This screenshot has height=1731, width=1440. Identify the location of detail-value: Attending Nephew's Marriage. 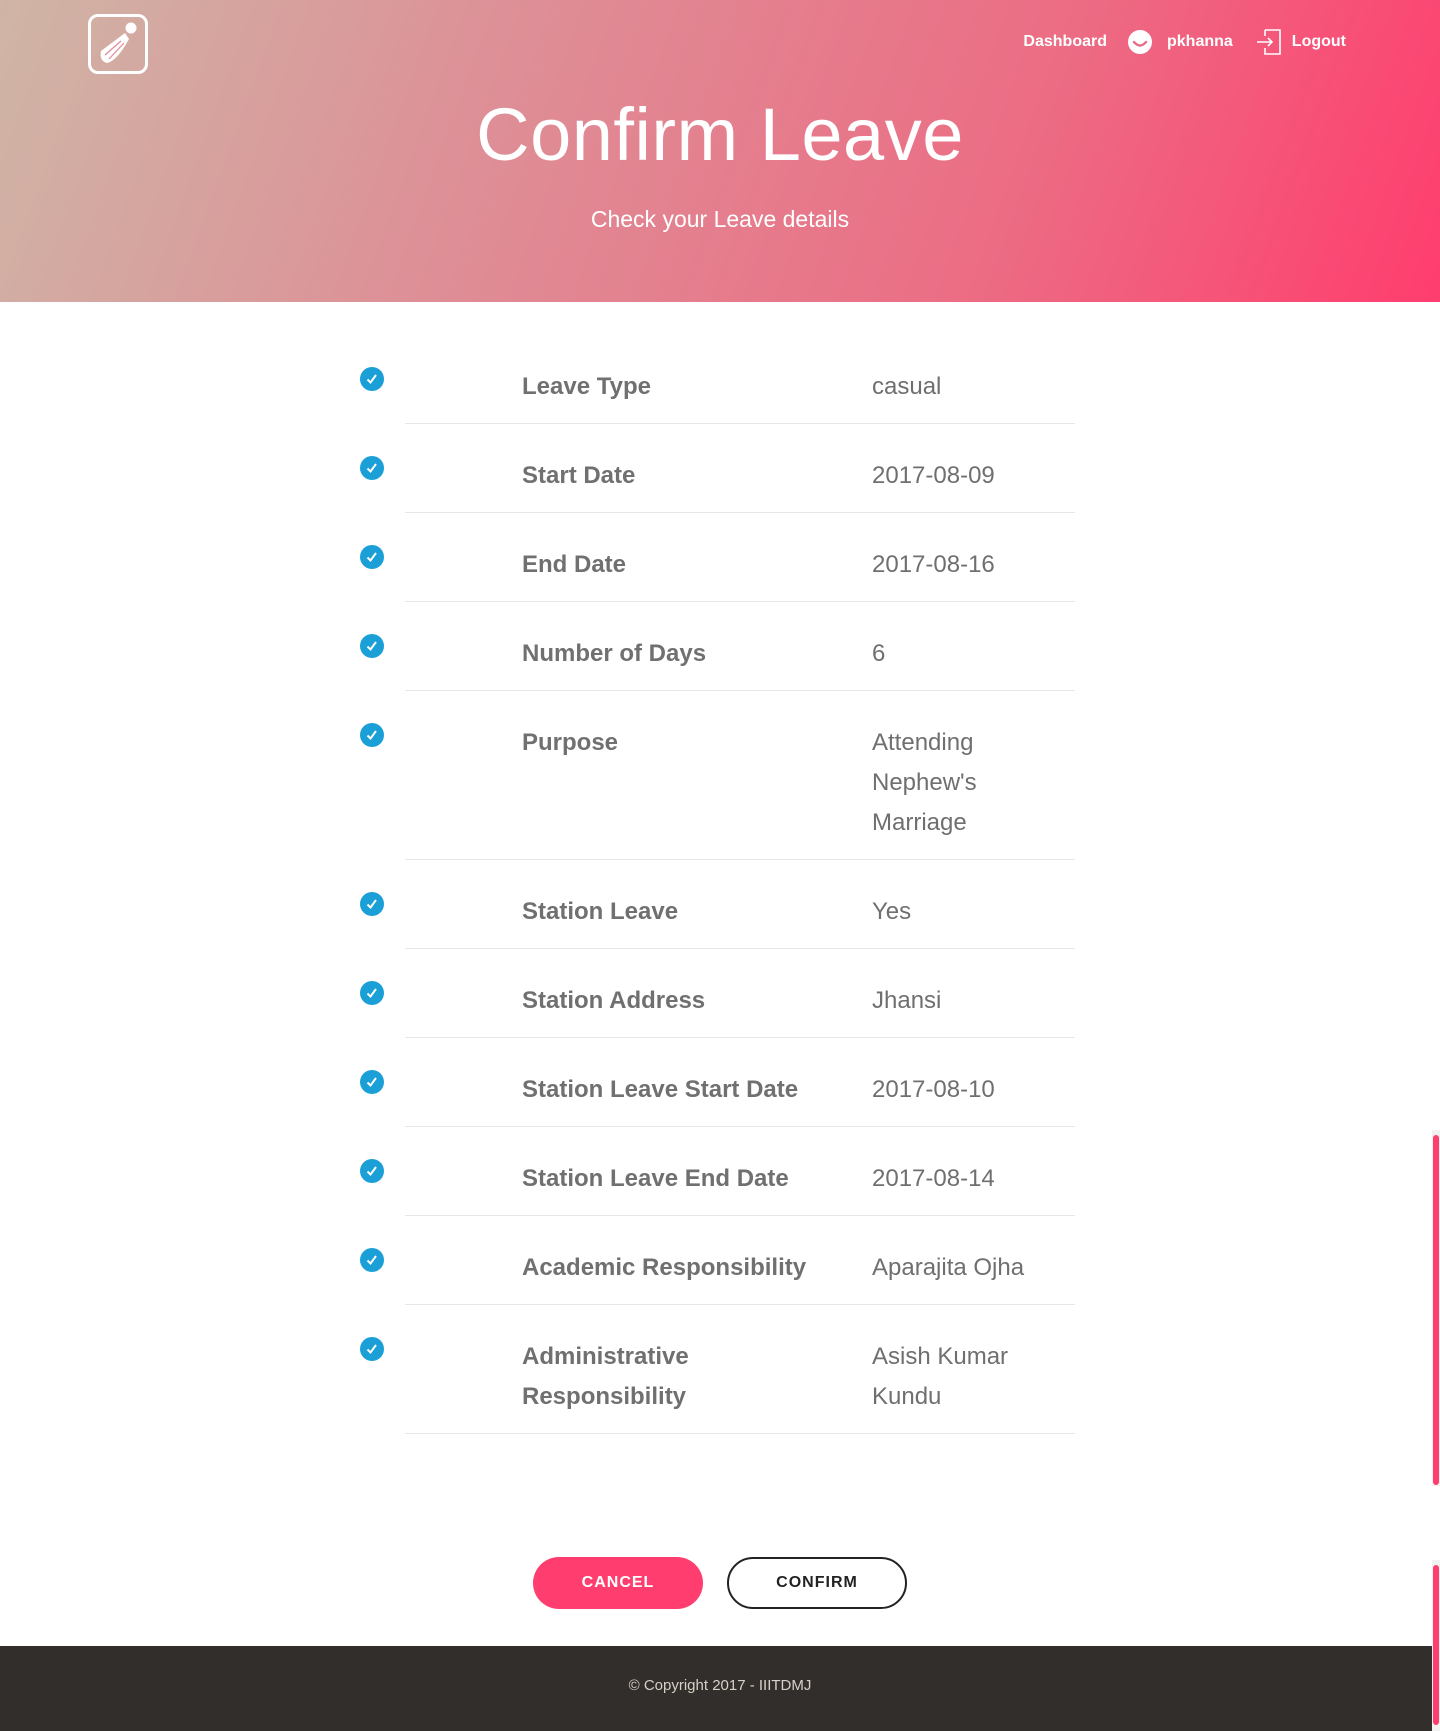
(924, 782).